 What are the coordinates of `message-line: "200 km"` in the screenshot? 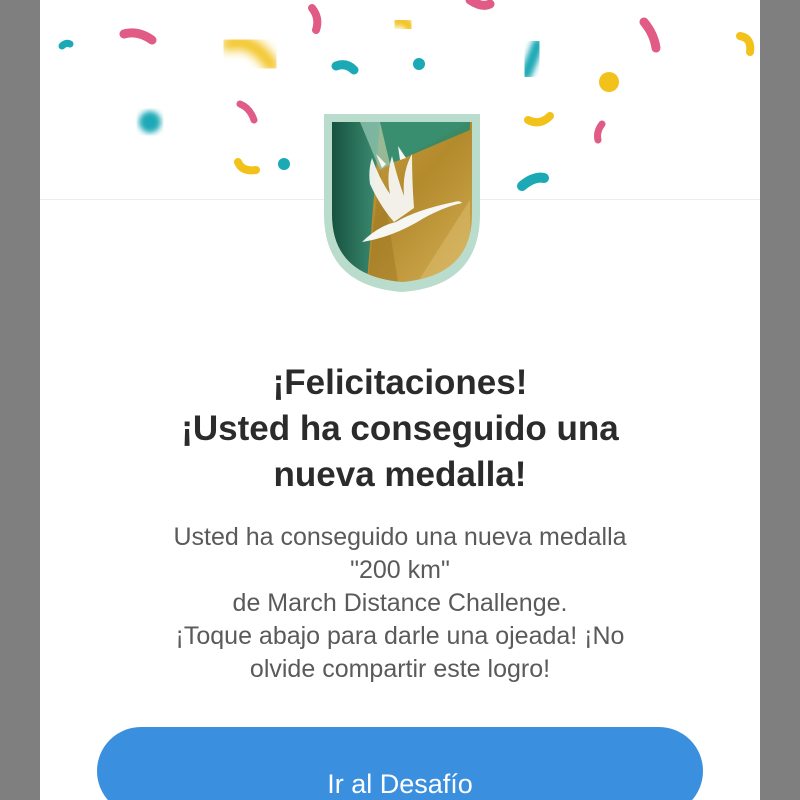 It's located at (400, 570).